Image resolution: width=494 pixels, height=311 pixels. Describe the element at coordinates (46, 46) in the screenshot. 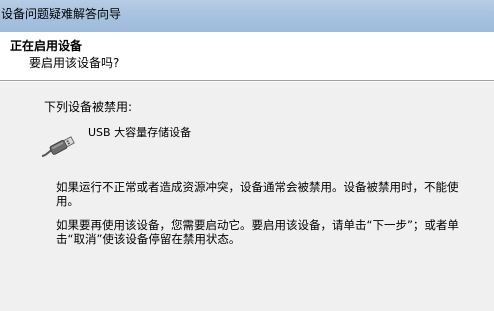

I see `page-title: 正在启用设备` at that location.